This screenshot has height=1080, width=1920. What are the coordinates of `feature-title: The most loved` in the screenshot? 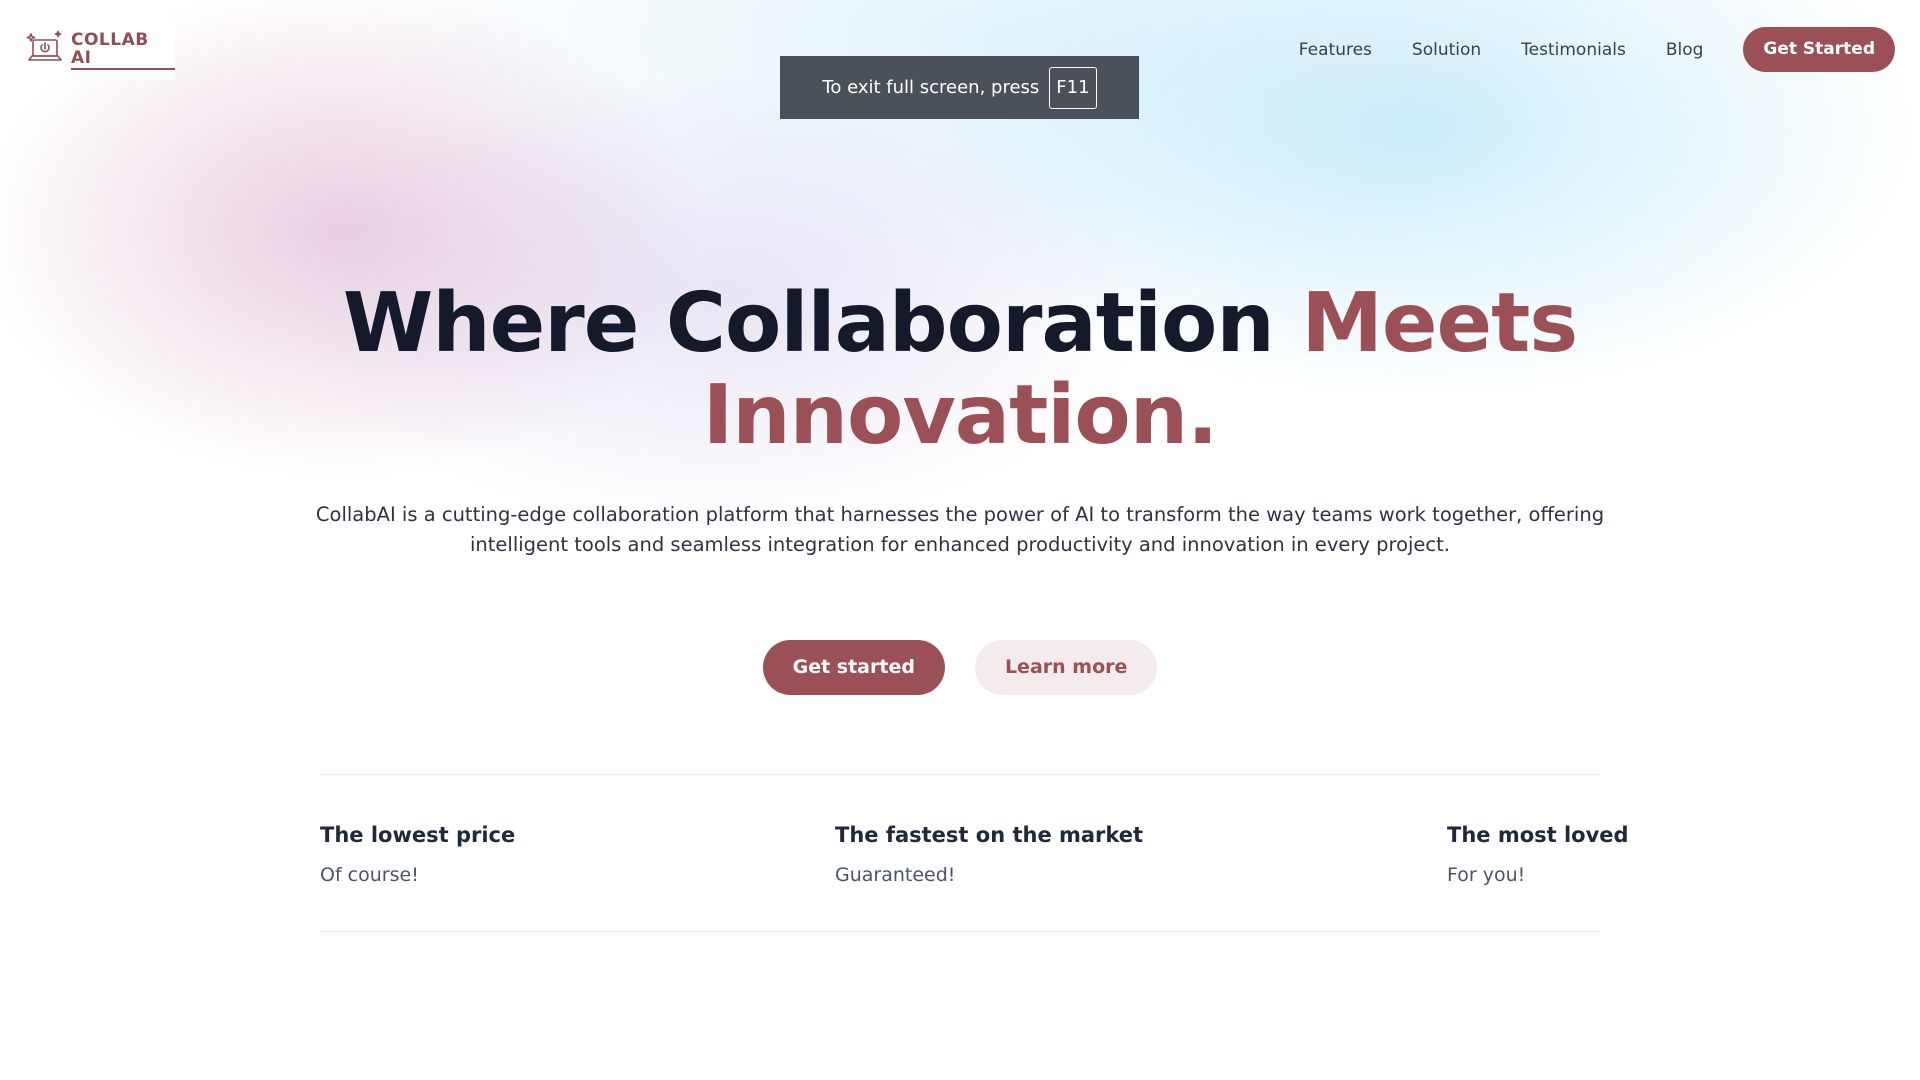 It's located at (1538, 835).